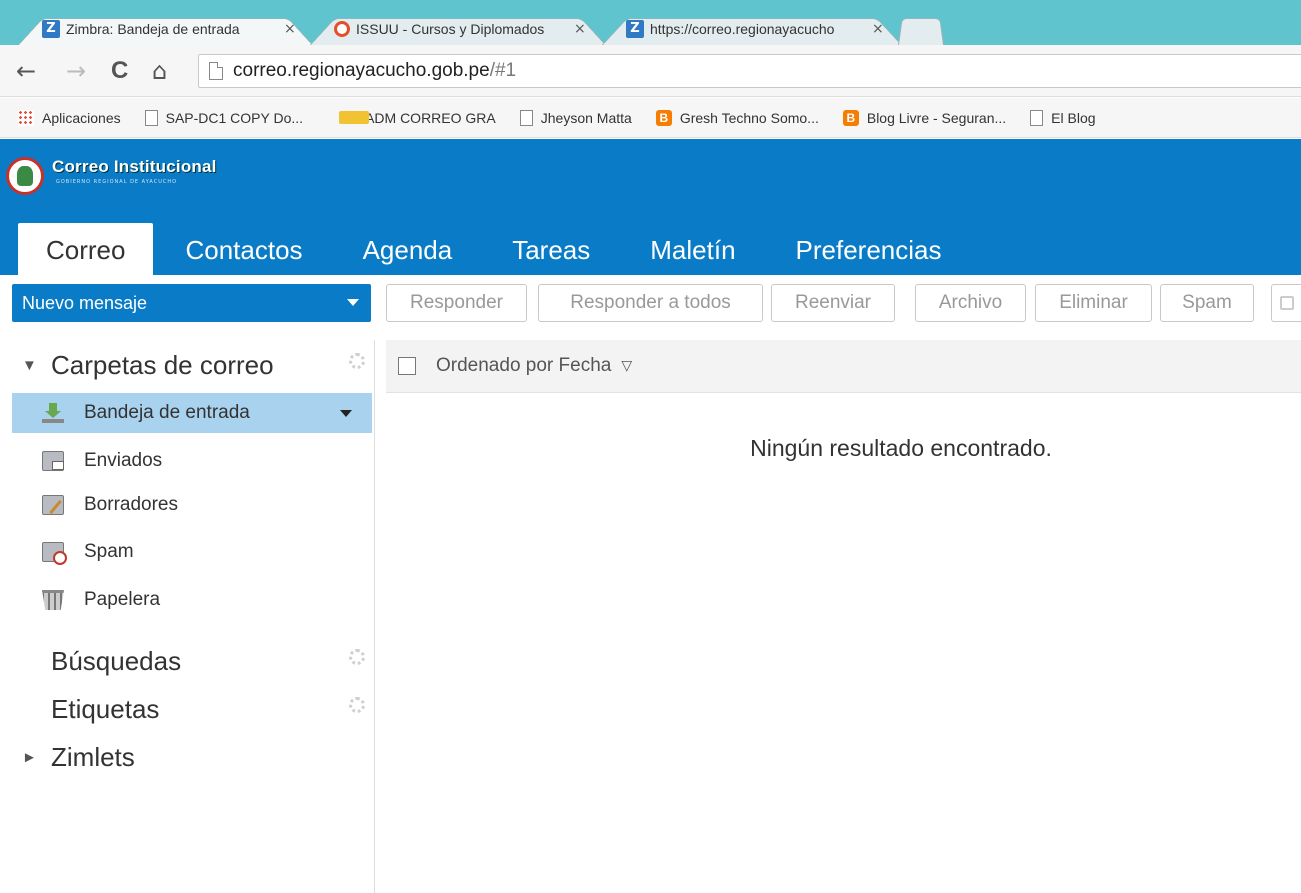 This screenshot has height=893, width=1301. Describe the element at coordinates (523, 366) in the screenshot. I see `sort-label: Ordenado por Fecha` at that location.